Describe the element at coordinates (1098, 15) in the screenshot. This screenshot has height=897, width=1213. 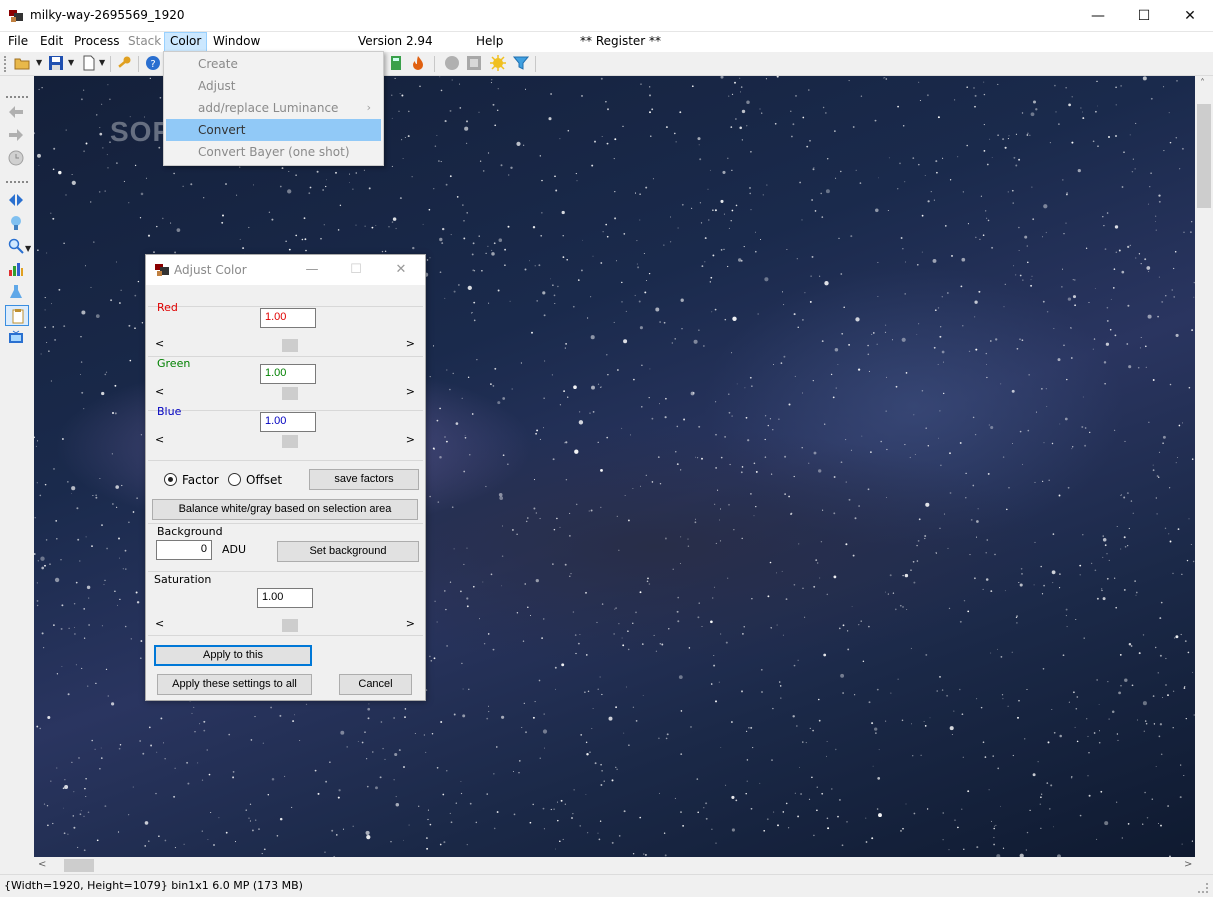
I see `minimize-button: —` at that location.